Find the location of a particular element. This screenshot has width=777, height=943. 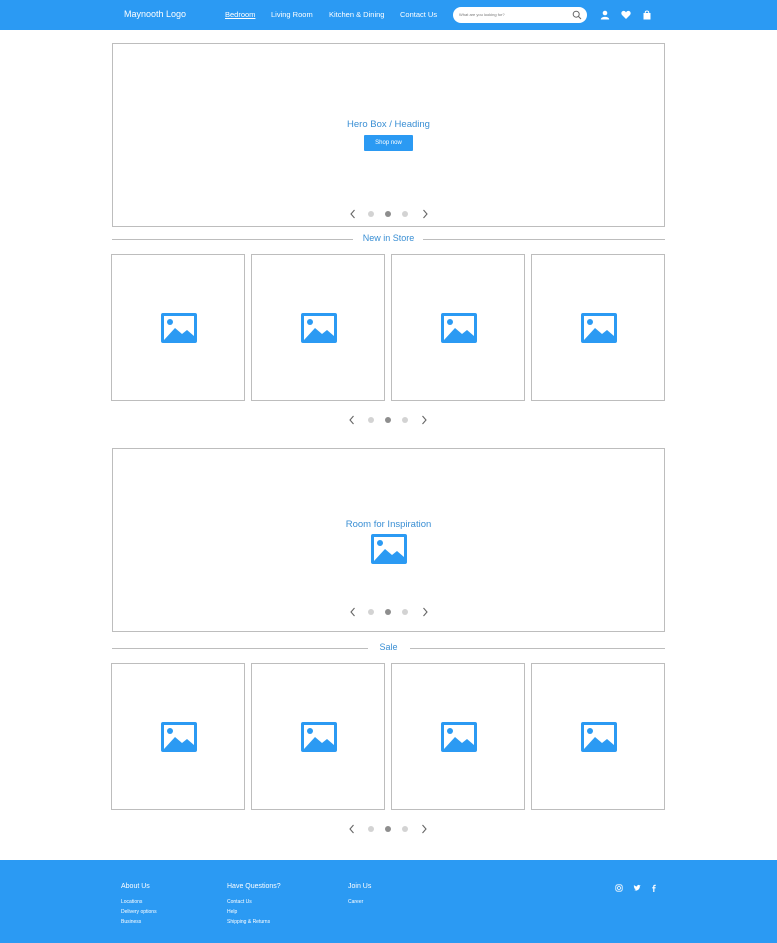

footer-link-delivery-options: Delivery options is located at coordinates (139, 912).